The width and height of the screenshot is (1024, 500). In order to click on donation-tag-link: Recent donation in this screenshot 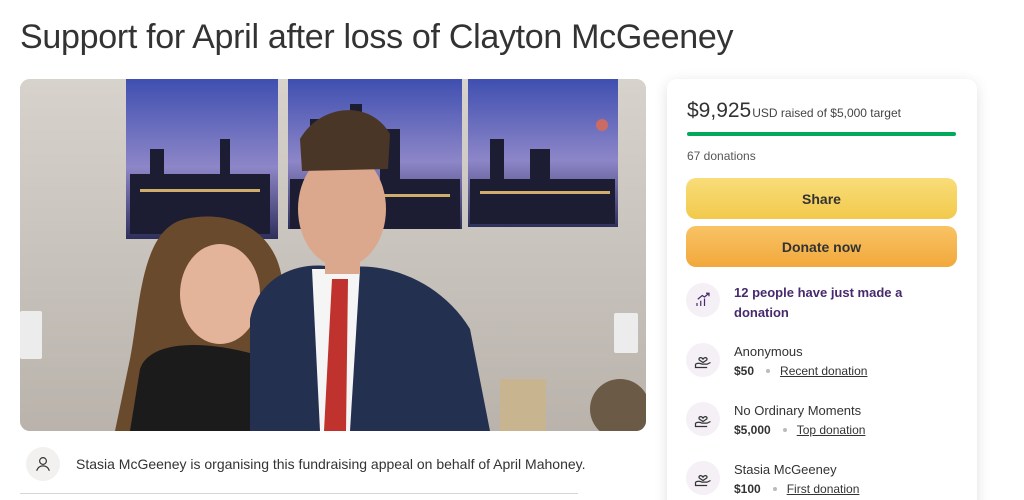, I will do `click(823, 371)`.